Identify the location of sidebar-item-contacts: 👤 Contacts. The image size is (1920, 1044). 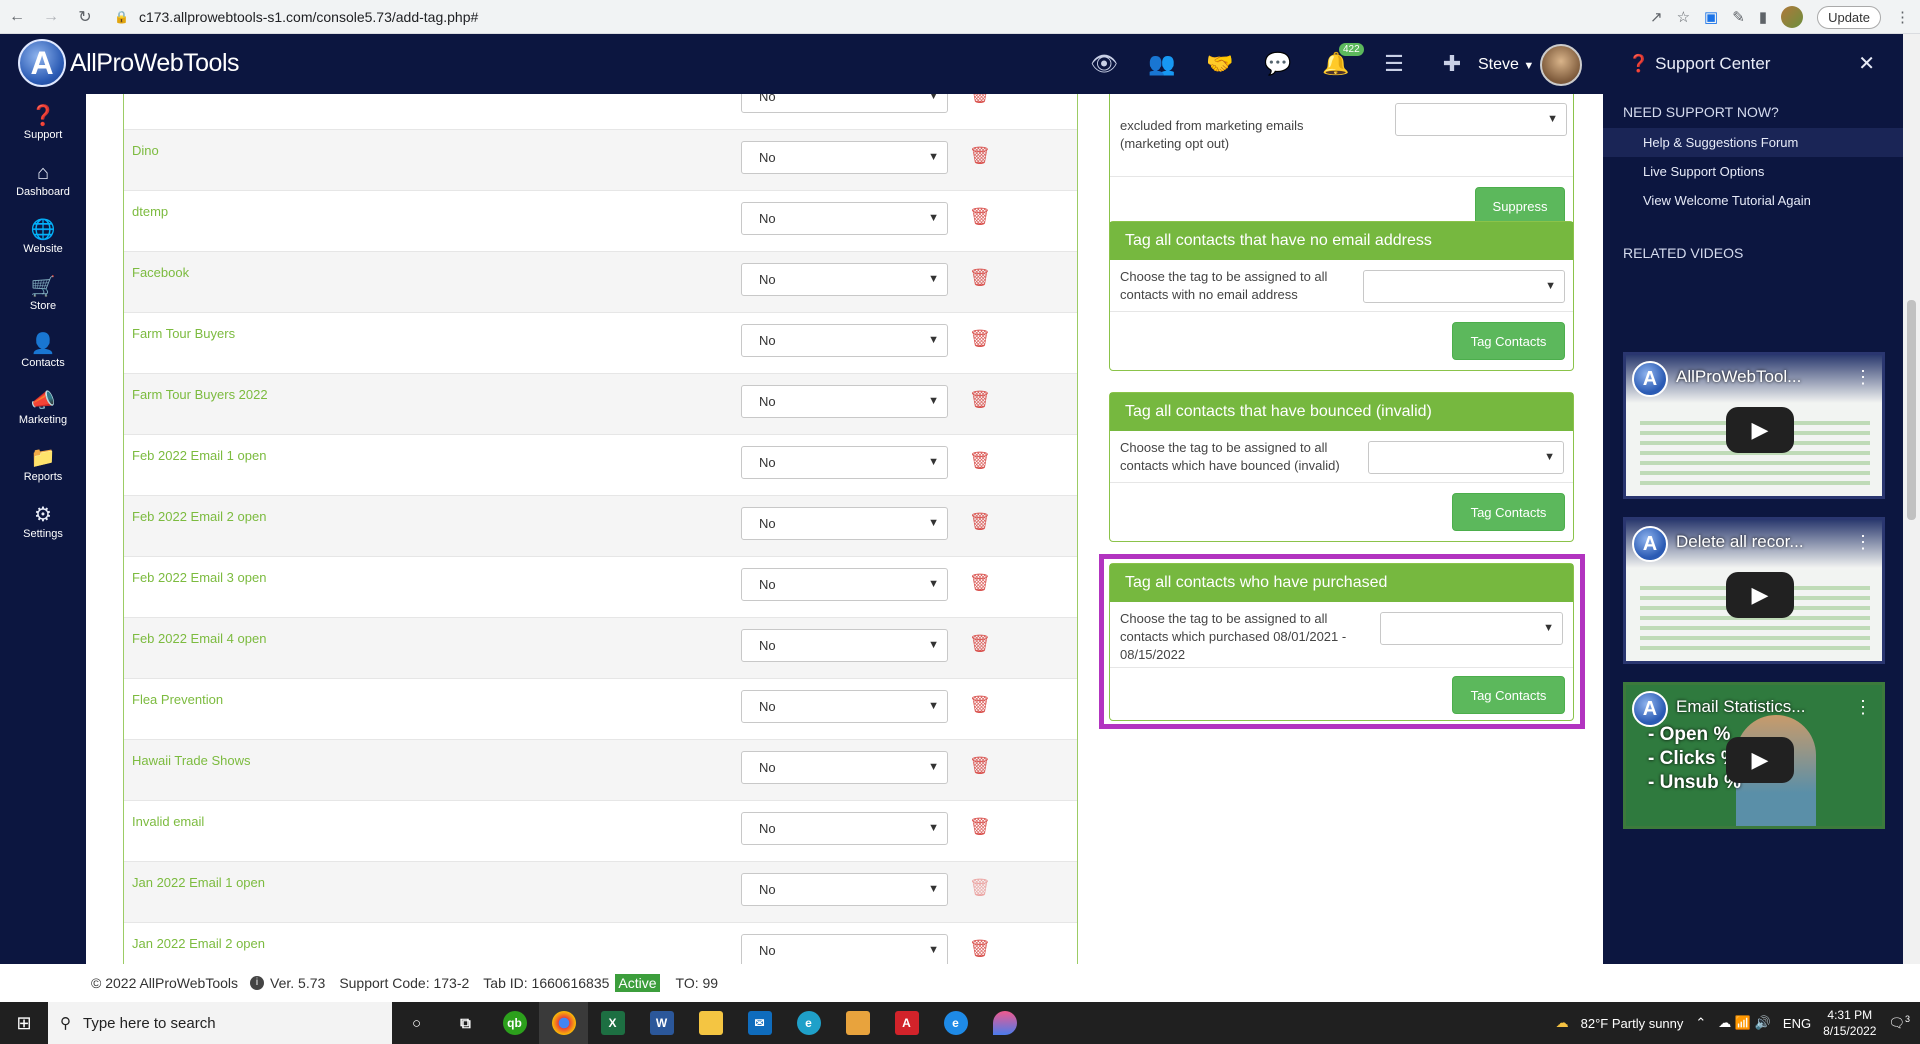
(43, 350).